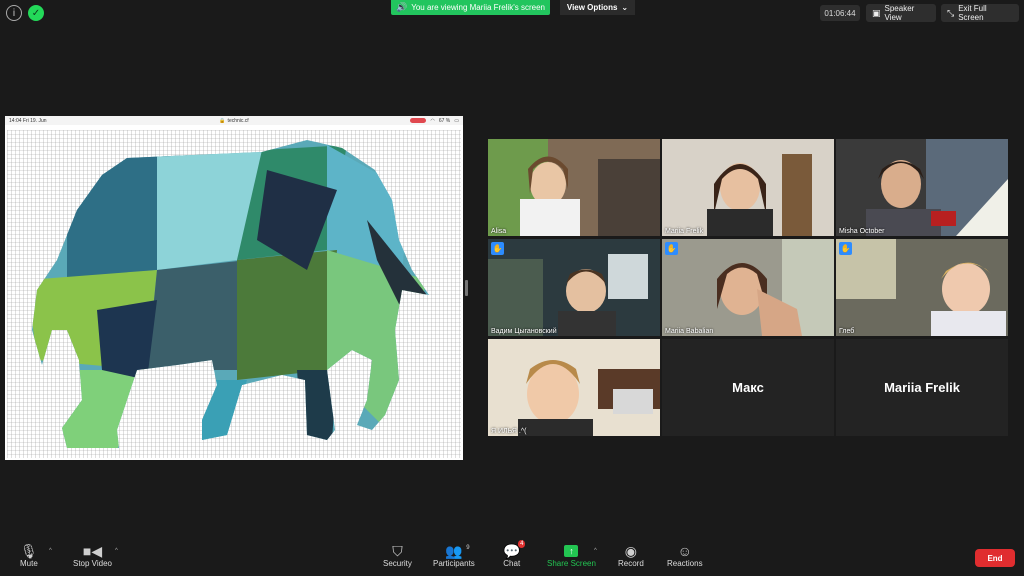  Describe the element at coordinates (468, 548) in the screenshot. I see `participants-count: 9` at that location.